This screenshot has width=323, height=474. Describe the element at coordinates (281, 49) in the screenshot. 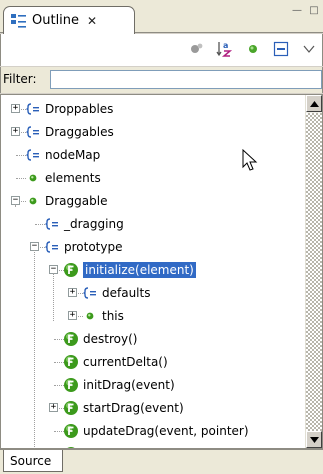

I see `collapse-all-icon` at that location.